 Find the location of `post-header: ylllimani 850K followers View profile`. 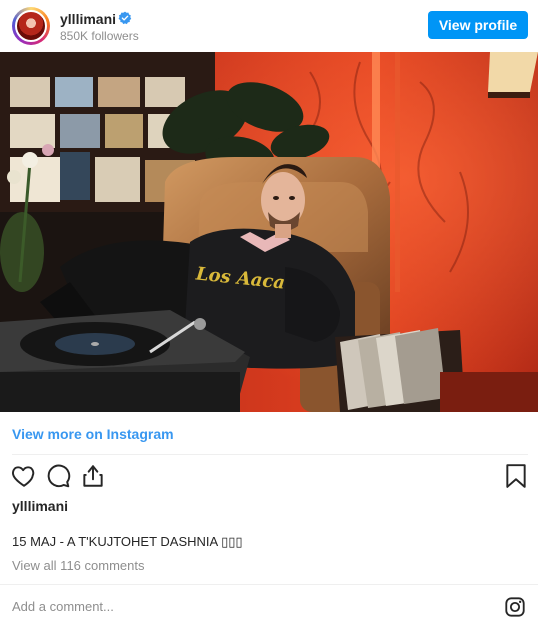

post-header: ylllimani 850K followers View profile is located at coordinates (269, 26).